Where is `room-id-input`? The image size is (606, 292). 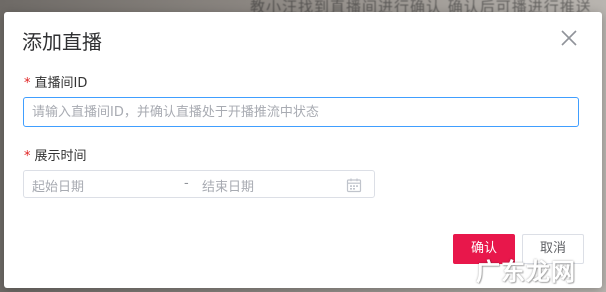
room-id-input is located at coordinates (301, 112).